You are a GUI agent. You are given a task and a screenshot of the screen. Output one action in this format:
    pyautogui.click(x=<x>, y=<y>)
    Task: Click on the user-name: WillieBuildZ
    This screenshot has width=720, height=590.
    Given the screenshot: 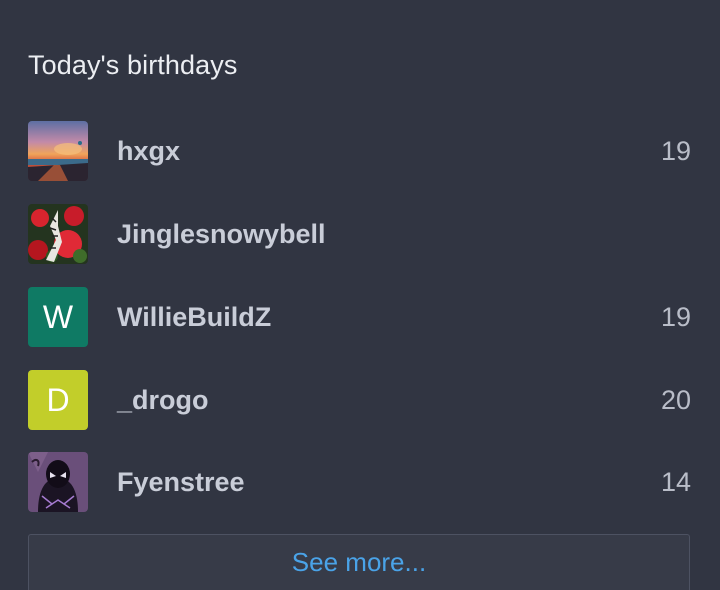 What is the action you would take?
    pyautogui.click(x=194, y=317)
    